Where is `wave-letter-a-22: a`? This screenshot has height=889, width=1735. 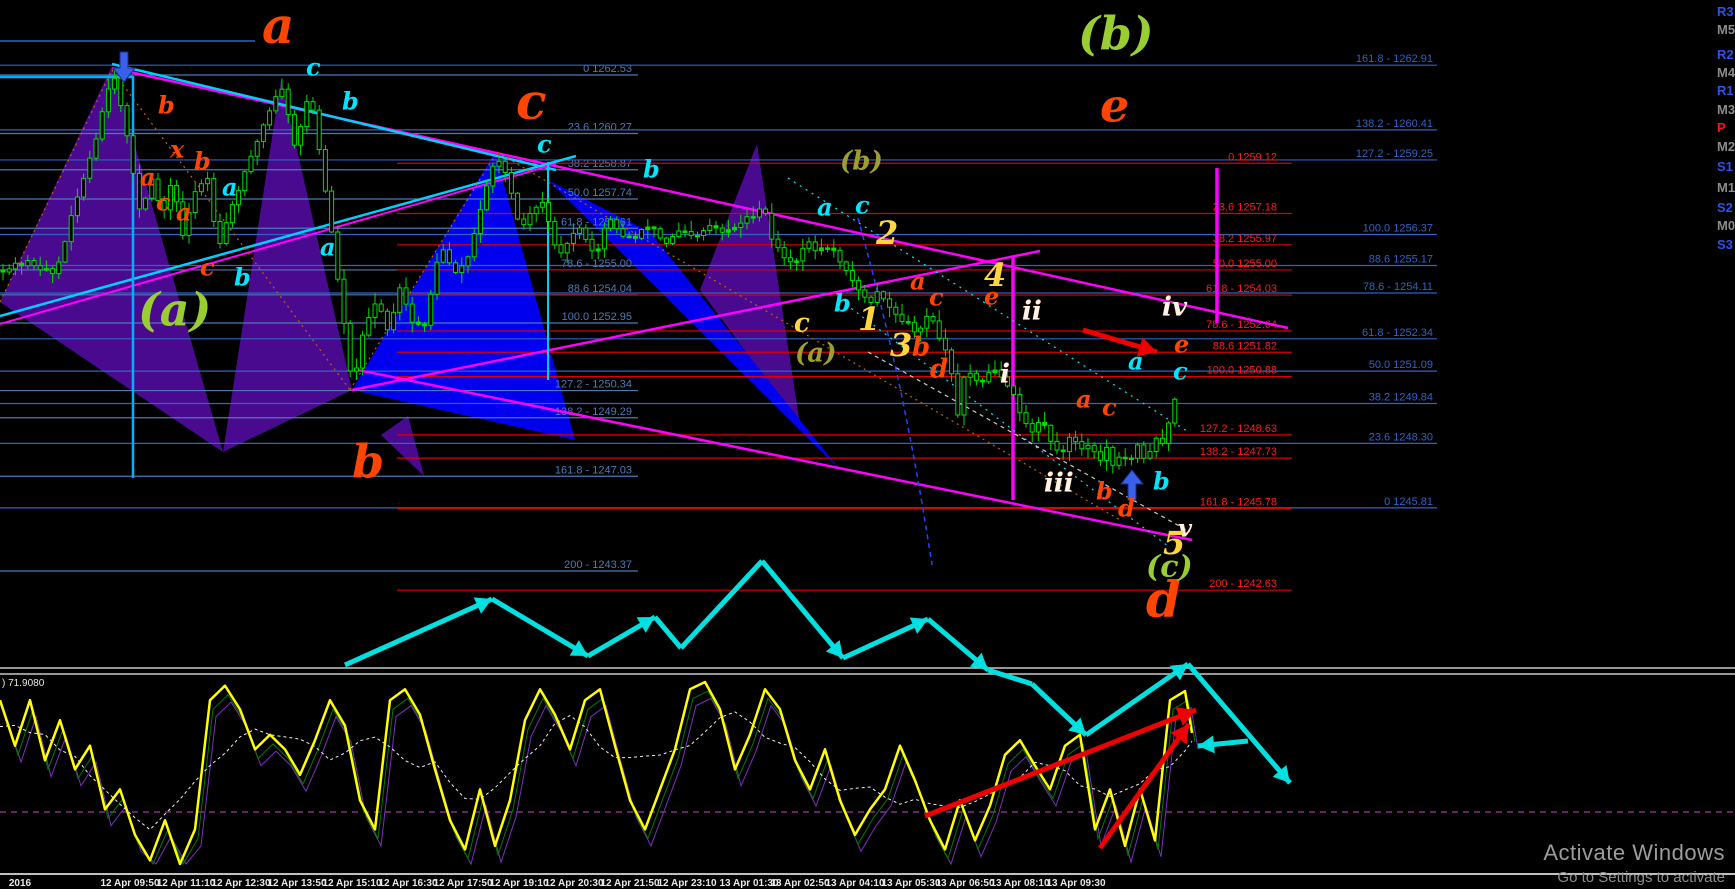
wave-letter-a-22: a is located at coordinates (825, 207).